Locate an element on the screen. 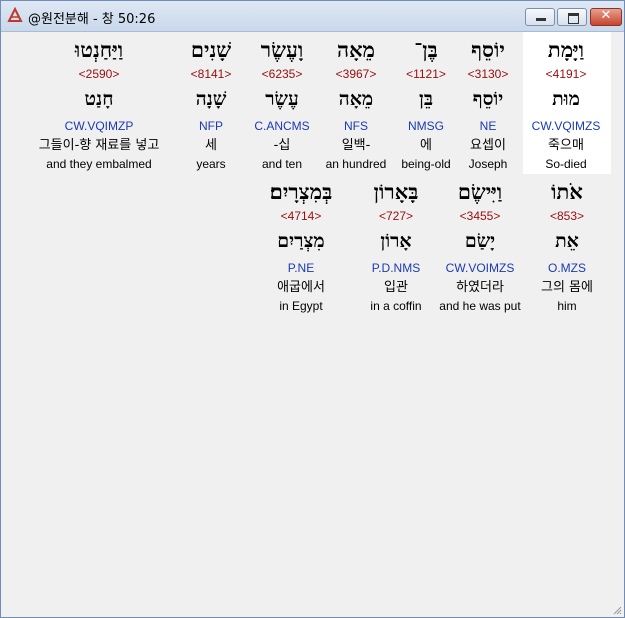 The height and width of the screenshot is (618, 625). strong-number: <2590> is located at coordinates (99, 74).